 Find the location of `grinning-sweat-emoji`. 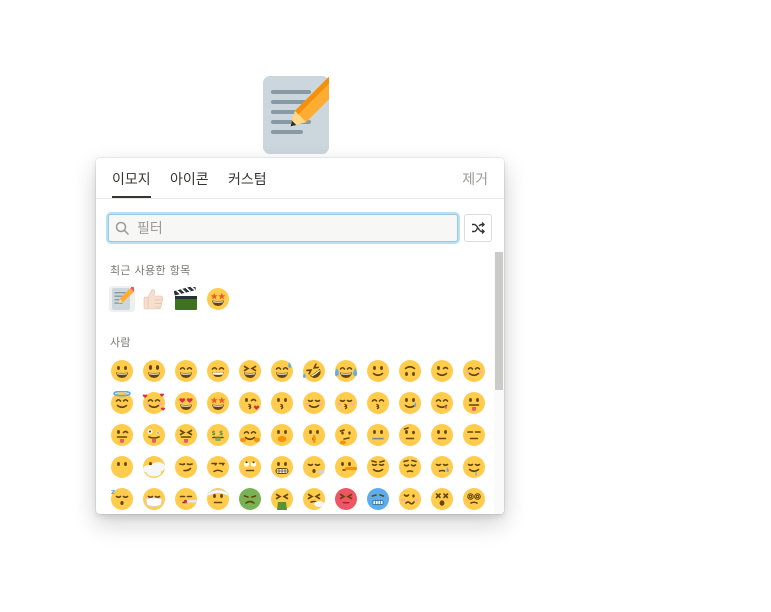

grinning-sweat-emoji is located at coordinates (282, 371).